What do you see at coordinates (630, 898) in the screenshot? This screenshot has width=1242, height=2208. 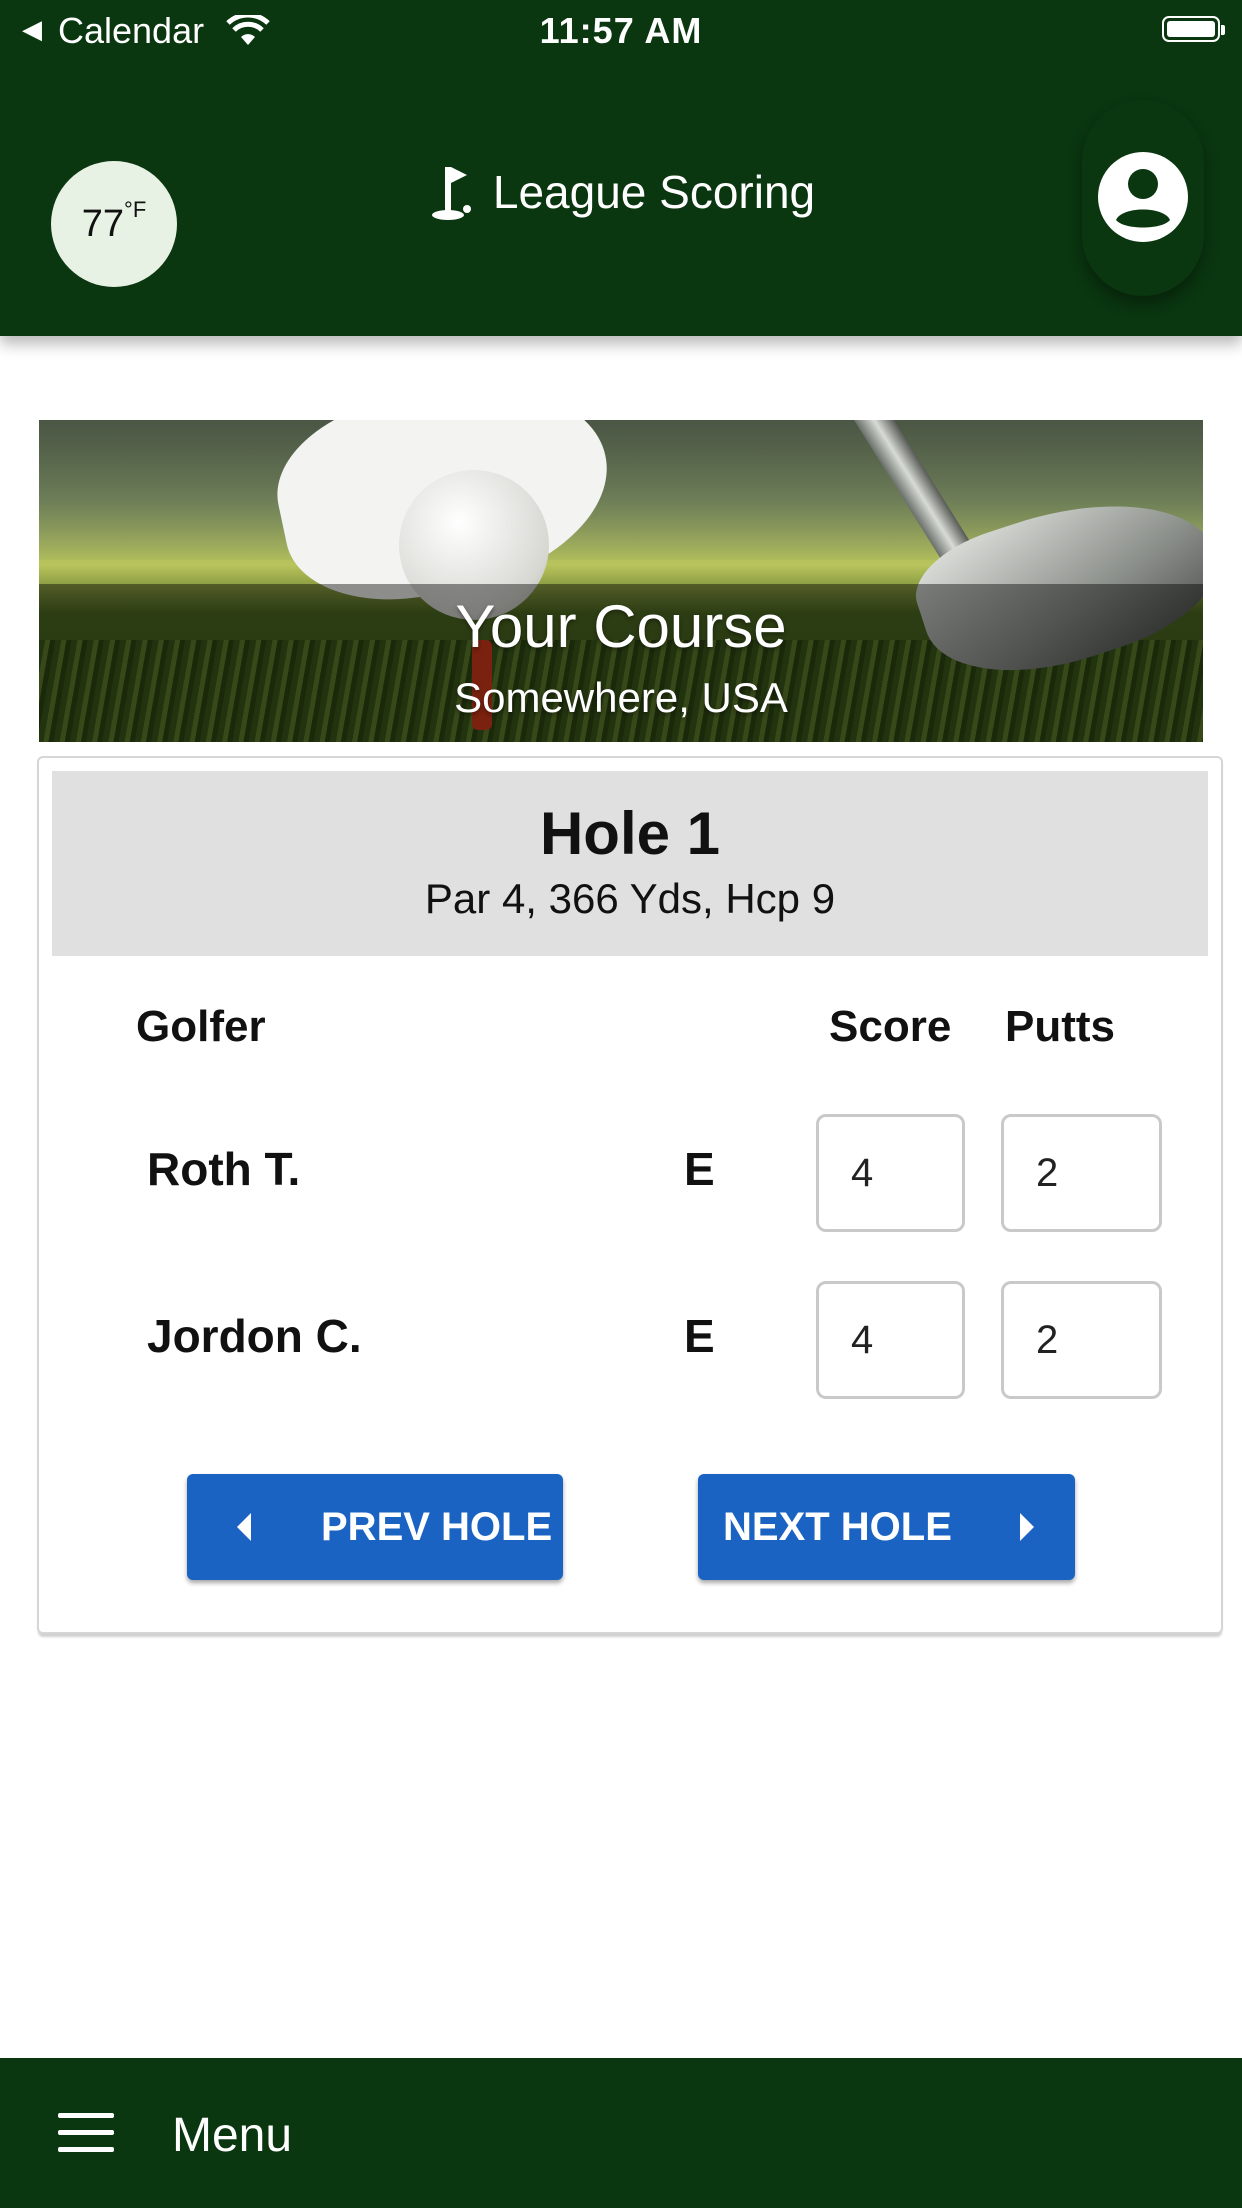 I see `hole-info: Par 4, 366 Yds, Hcp 9` at bounding box center [630, 898].